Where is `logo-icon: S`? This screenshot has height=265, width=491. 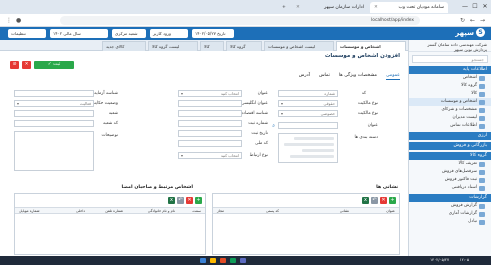 logo-icon: S is located at coordinates (480, 32).